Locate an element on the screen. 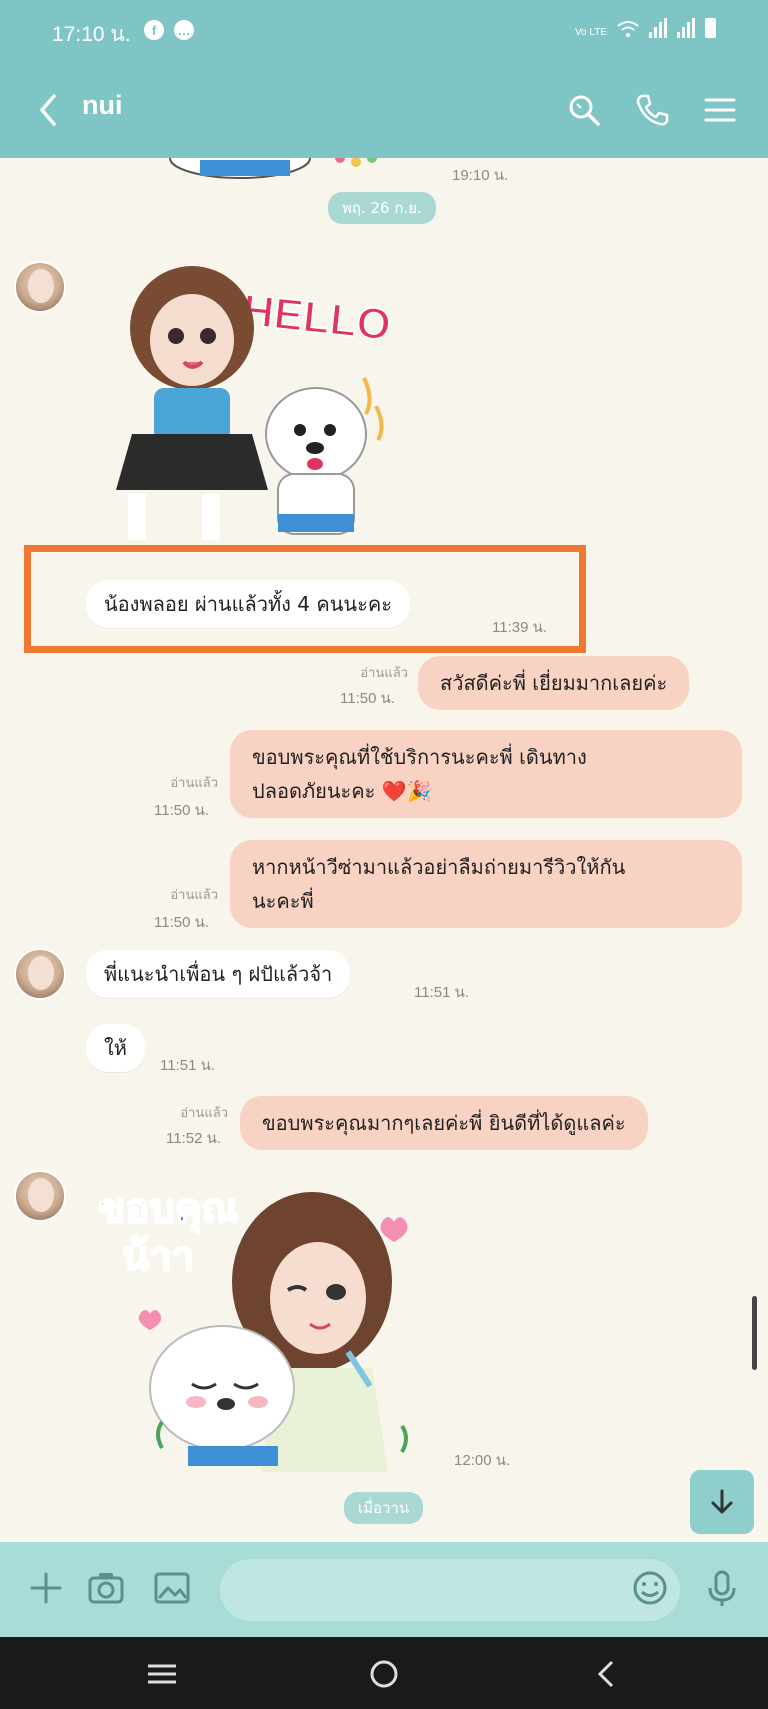 This screenshot has height=1709, width=768. message-time: 12:00 น. is located at coordinates (482, 1460).